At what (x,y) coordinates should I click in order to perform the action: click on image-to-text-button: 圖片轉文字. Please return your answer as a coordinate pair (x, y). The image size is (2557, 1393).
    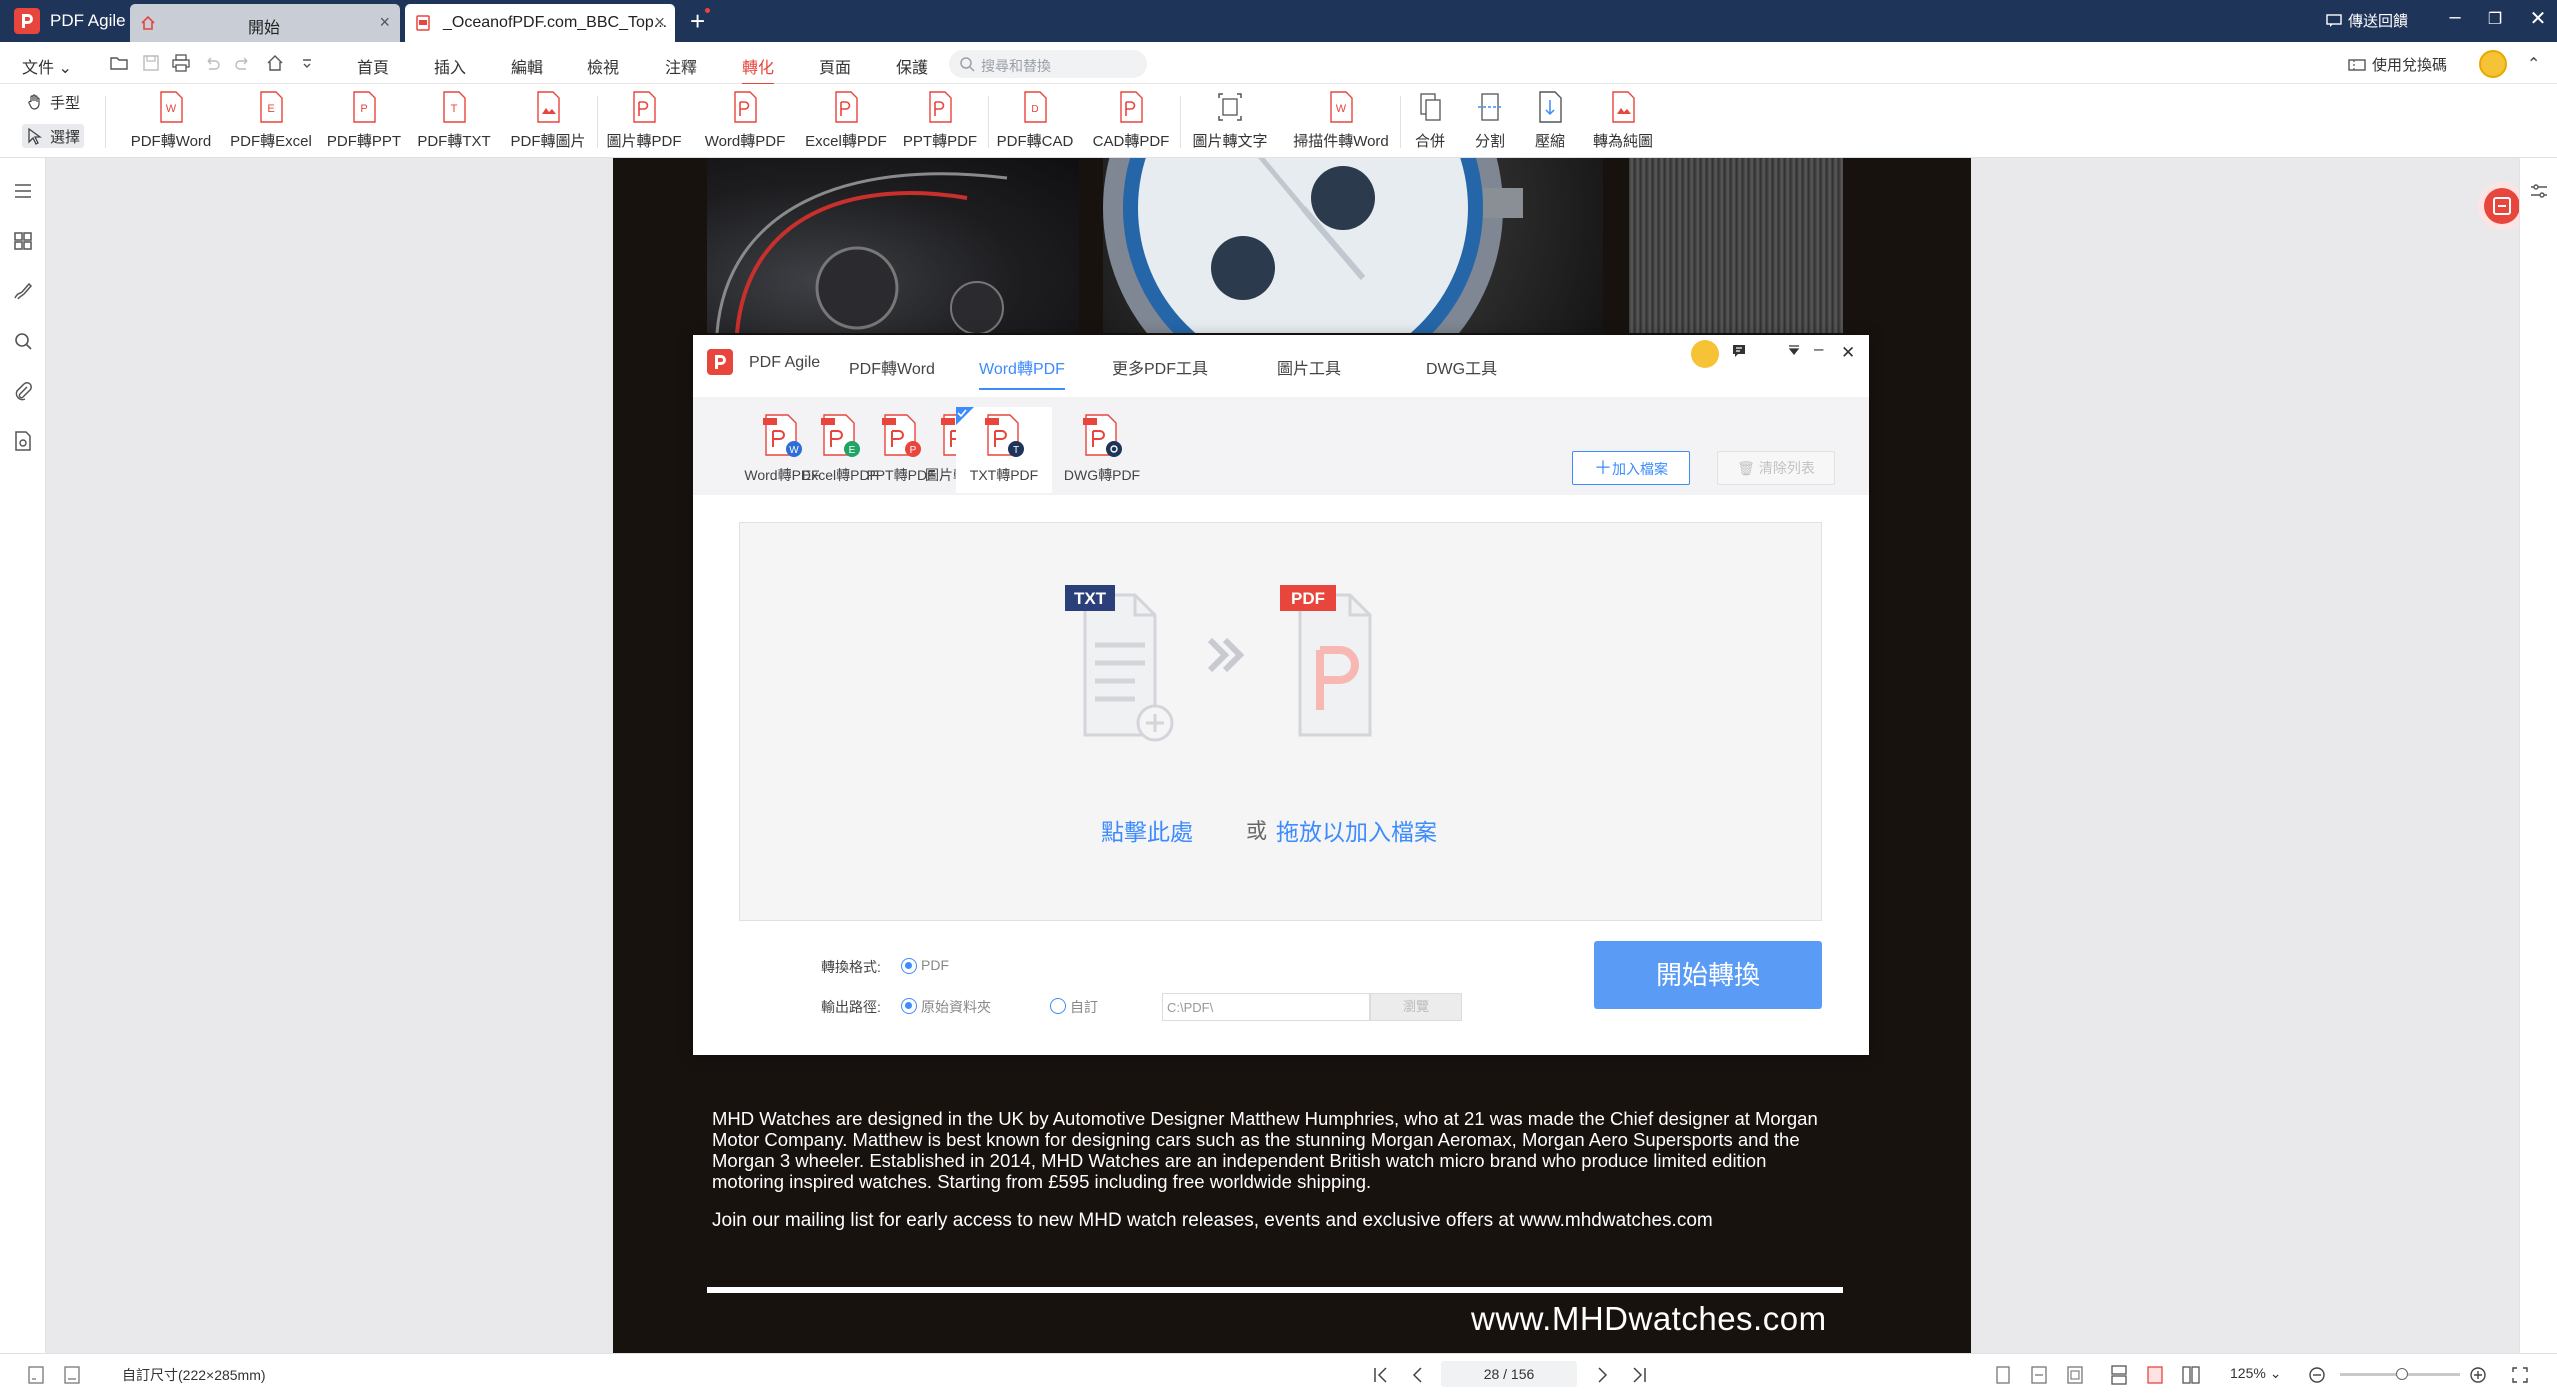
    Looking at the image, I should click on (1230, 122).